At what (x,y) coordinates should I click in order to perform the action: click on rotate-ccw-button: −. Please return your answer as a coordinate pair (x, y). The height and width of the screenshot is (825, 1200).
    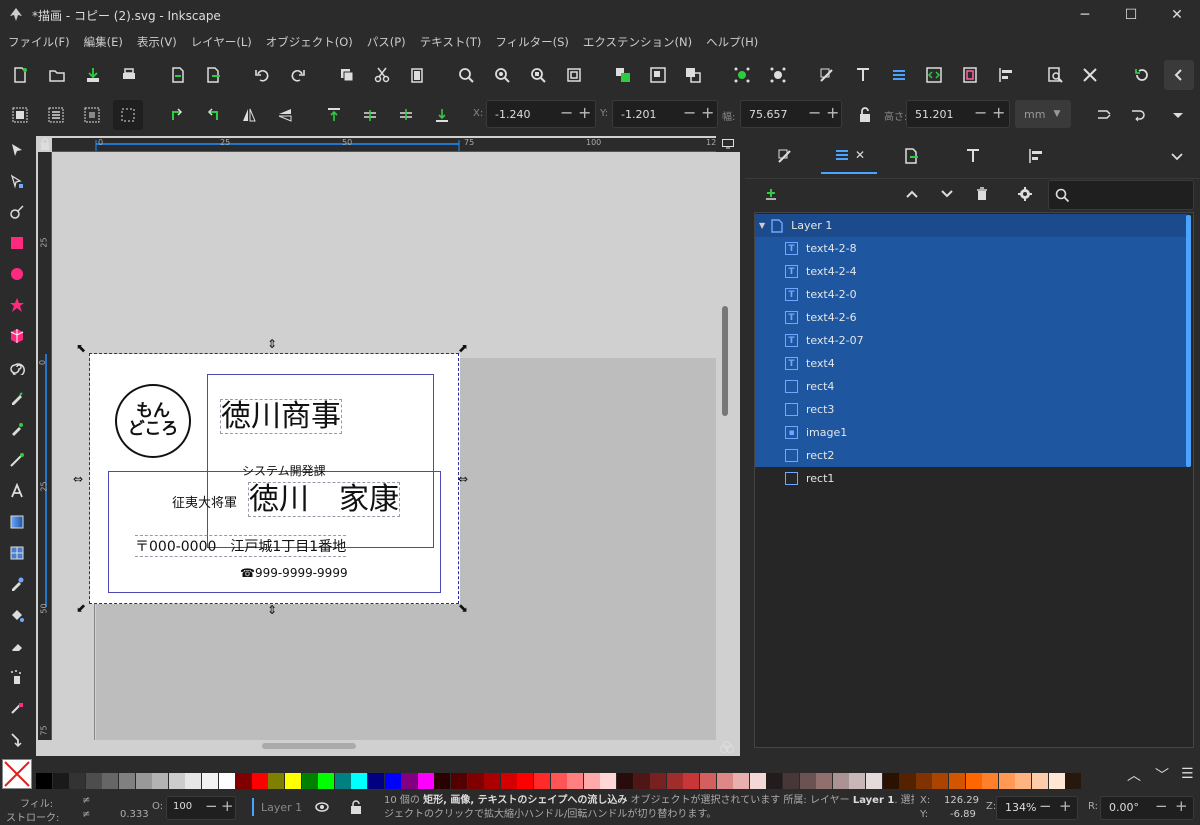
    Looking at the image, I should click on (1161, 806).